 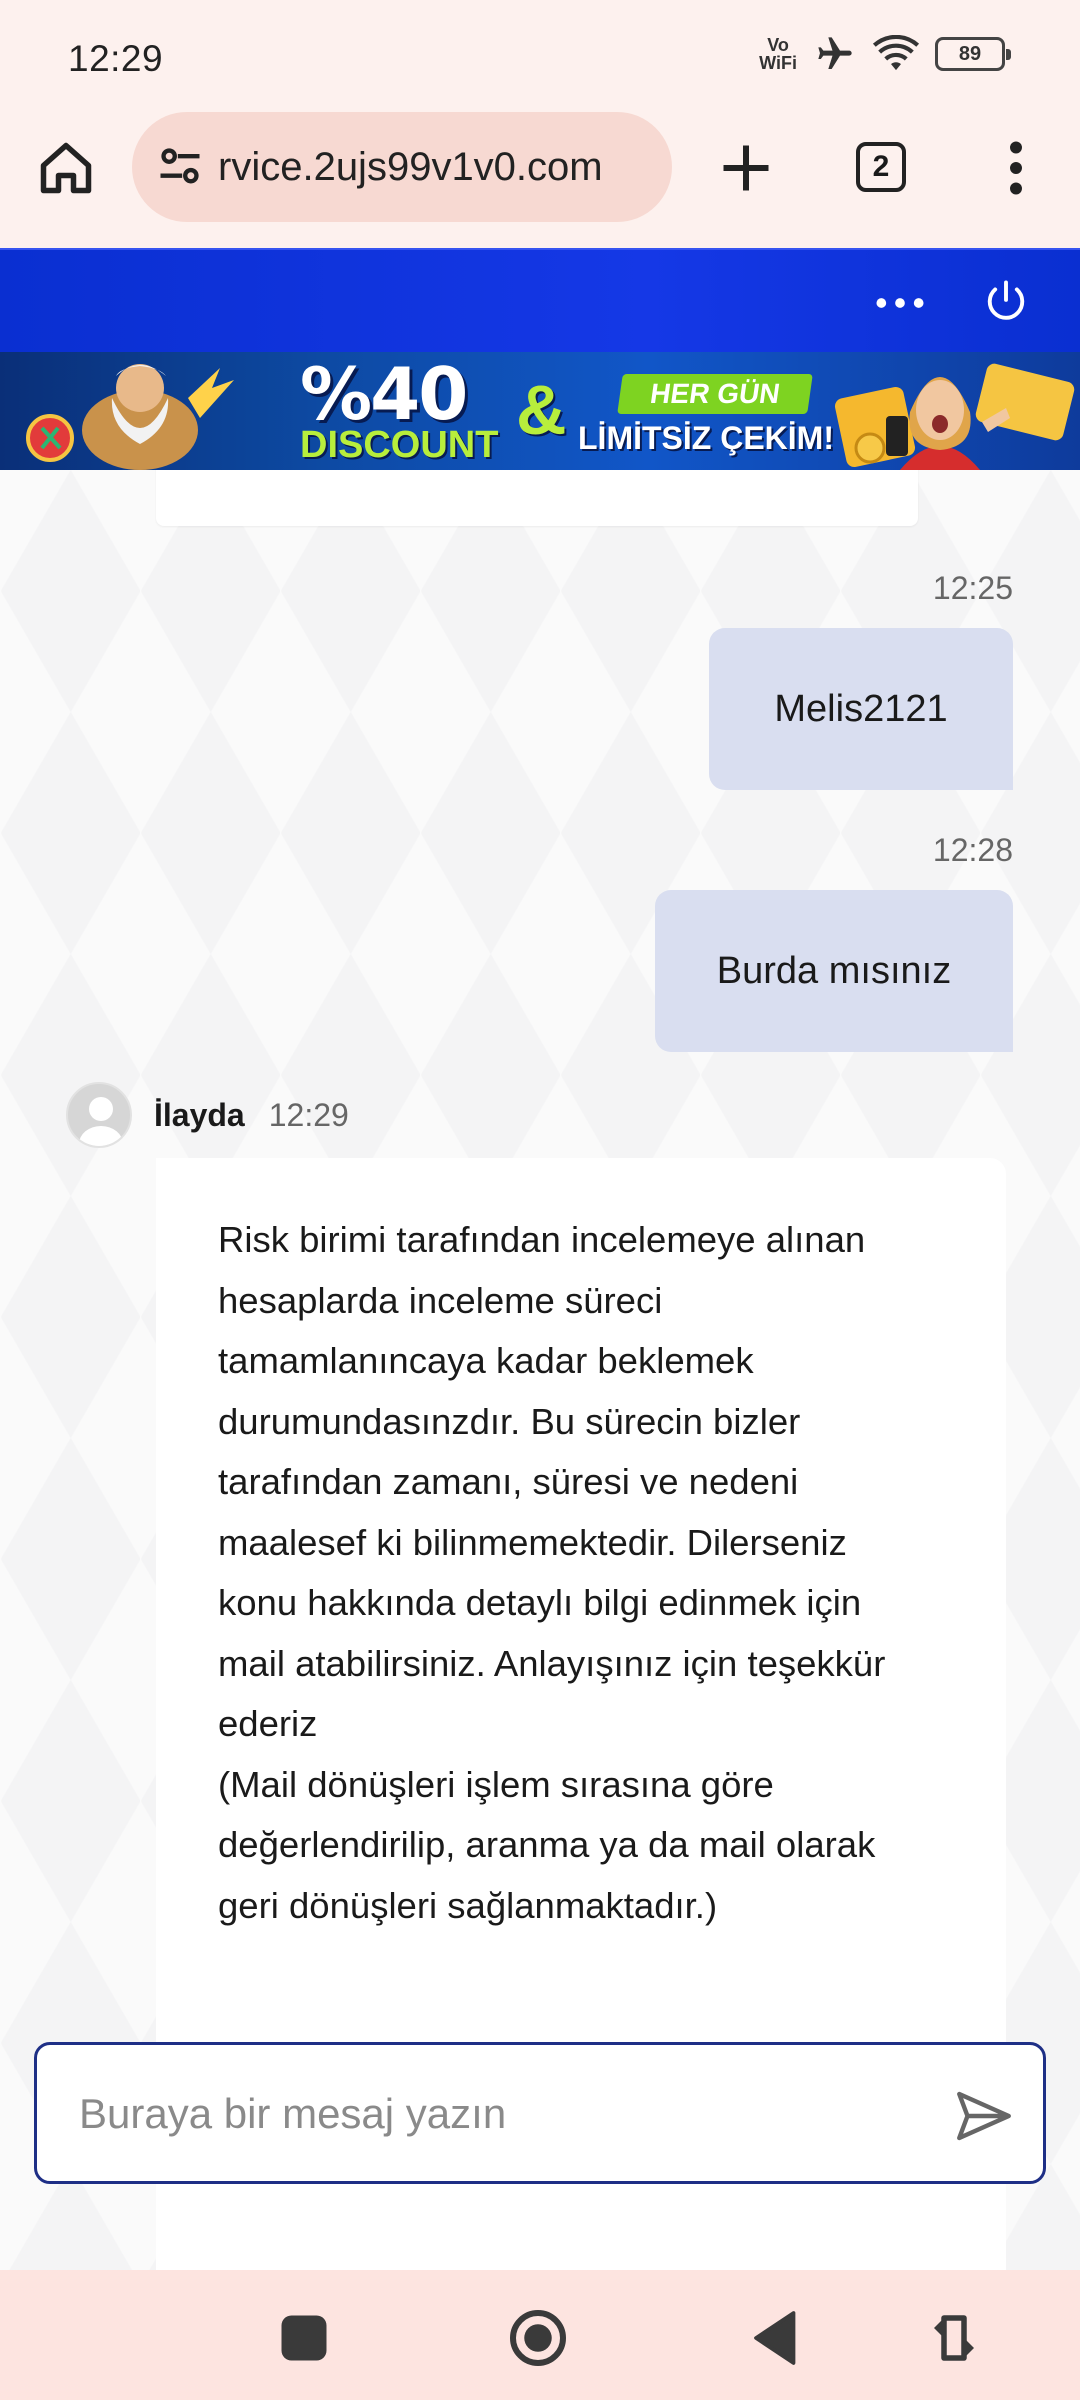 I want to click on browser-toolbar: rvice.2ujs99v1v0.com 2, so click(x=540, y=180).